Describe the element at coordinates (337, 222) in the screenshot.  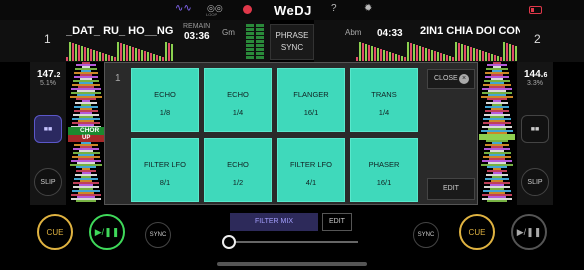
I see `mixer-edit-button: EDIT` at that location.